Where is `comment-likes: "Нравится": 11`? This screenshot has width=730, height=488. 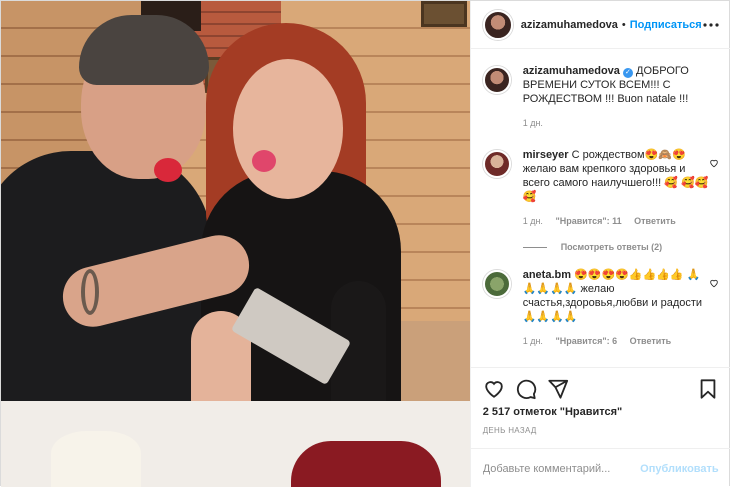 comment-likes: "Нравится": 11 is located at coordinates (588, 221).